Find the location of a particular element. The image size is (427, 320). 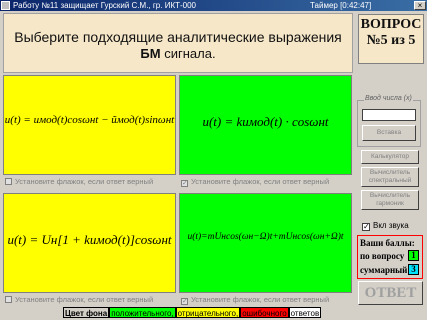

score-title: Ваши баллы: is located at coordinates (387, 243).